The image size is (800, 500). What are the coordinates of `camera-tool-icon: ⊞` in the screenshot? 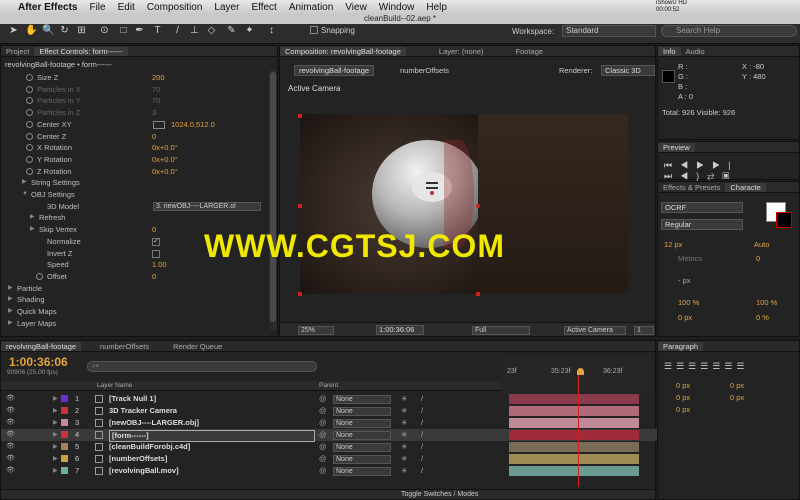 It's located at (81, 30).